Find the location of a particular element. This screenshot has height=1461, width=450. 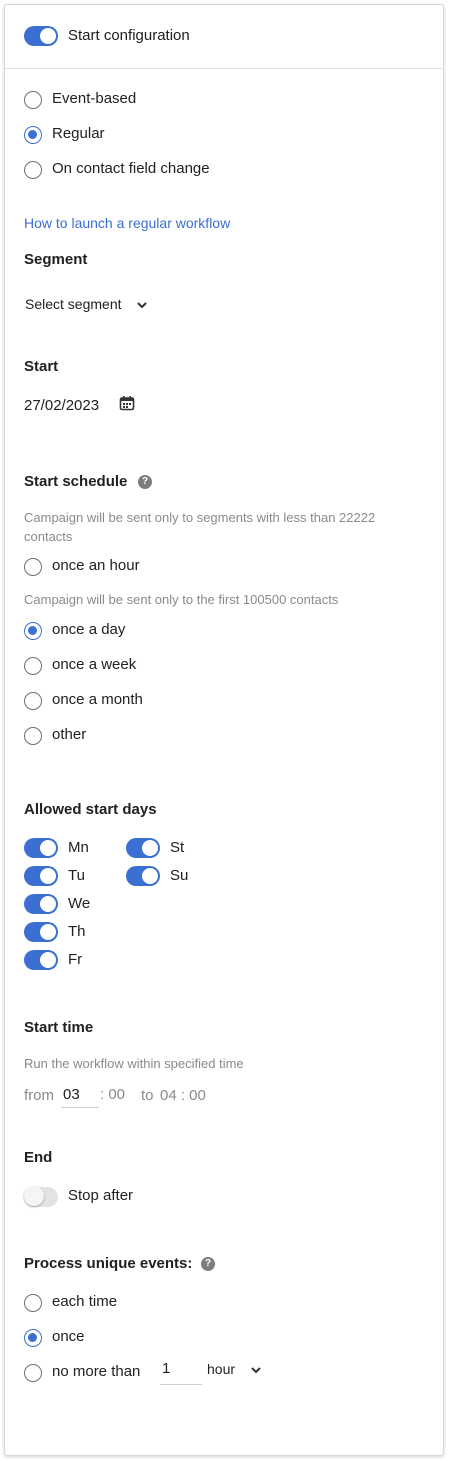

to-time-input: 04 : 00 is located at coordinates (183, 1096).